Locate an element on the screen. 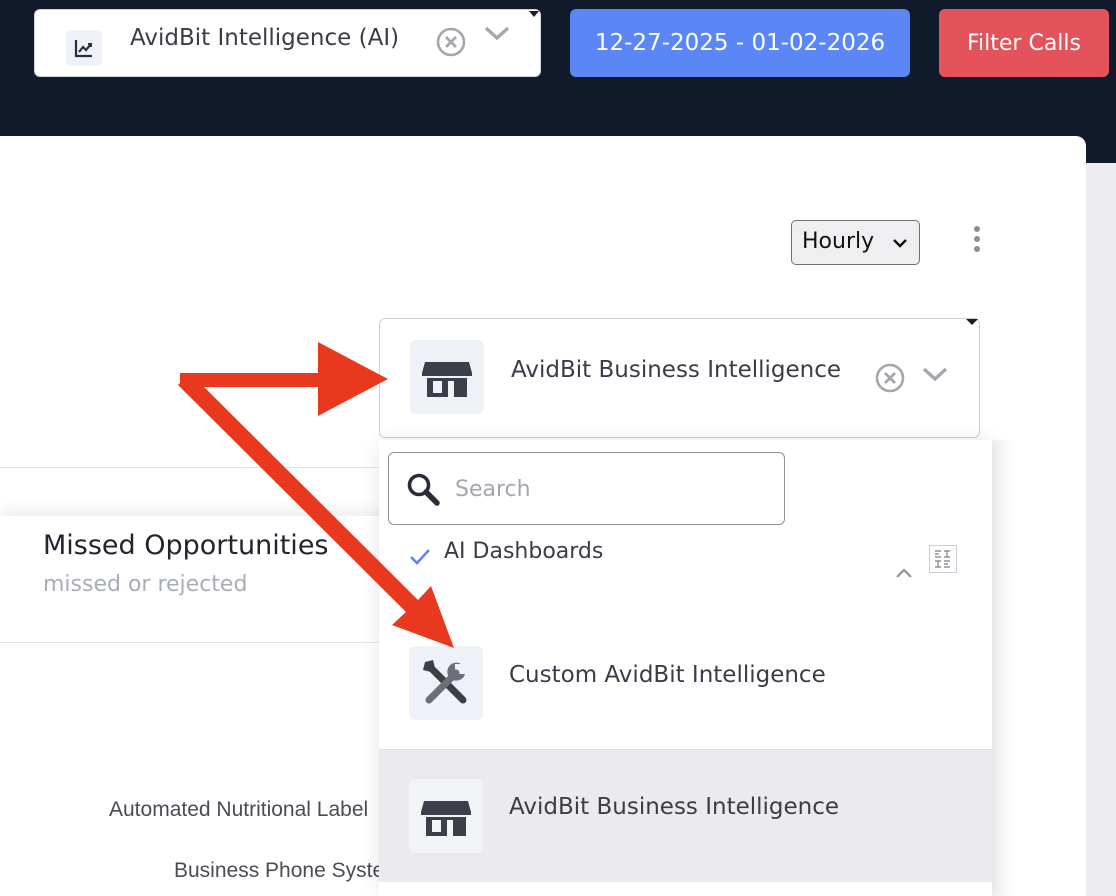 This screenshot has height=896, width=1116. chart-row-label: Automated Nutritional Label is located at coordinates (239, 809).